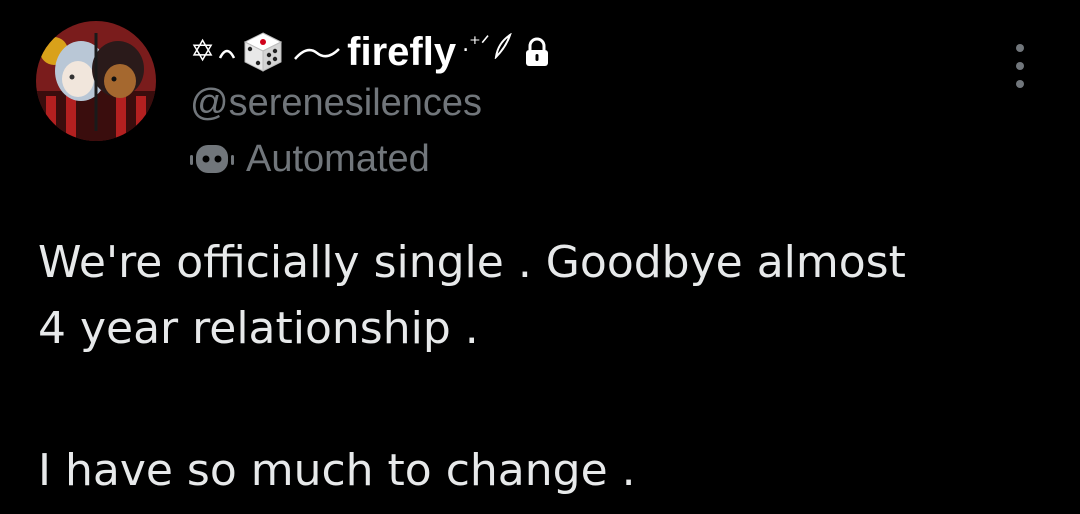  I want to click on user-handle: @serenesilences, so click(370, 103).